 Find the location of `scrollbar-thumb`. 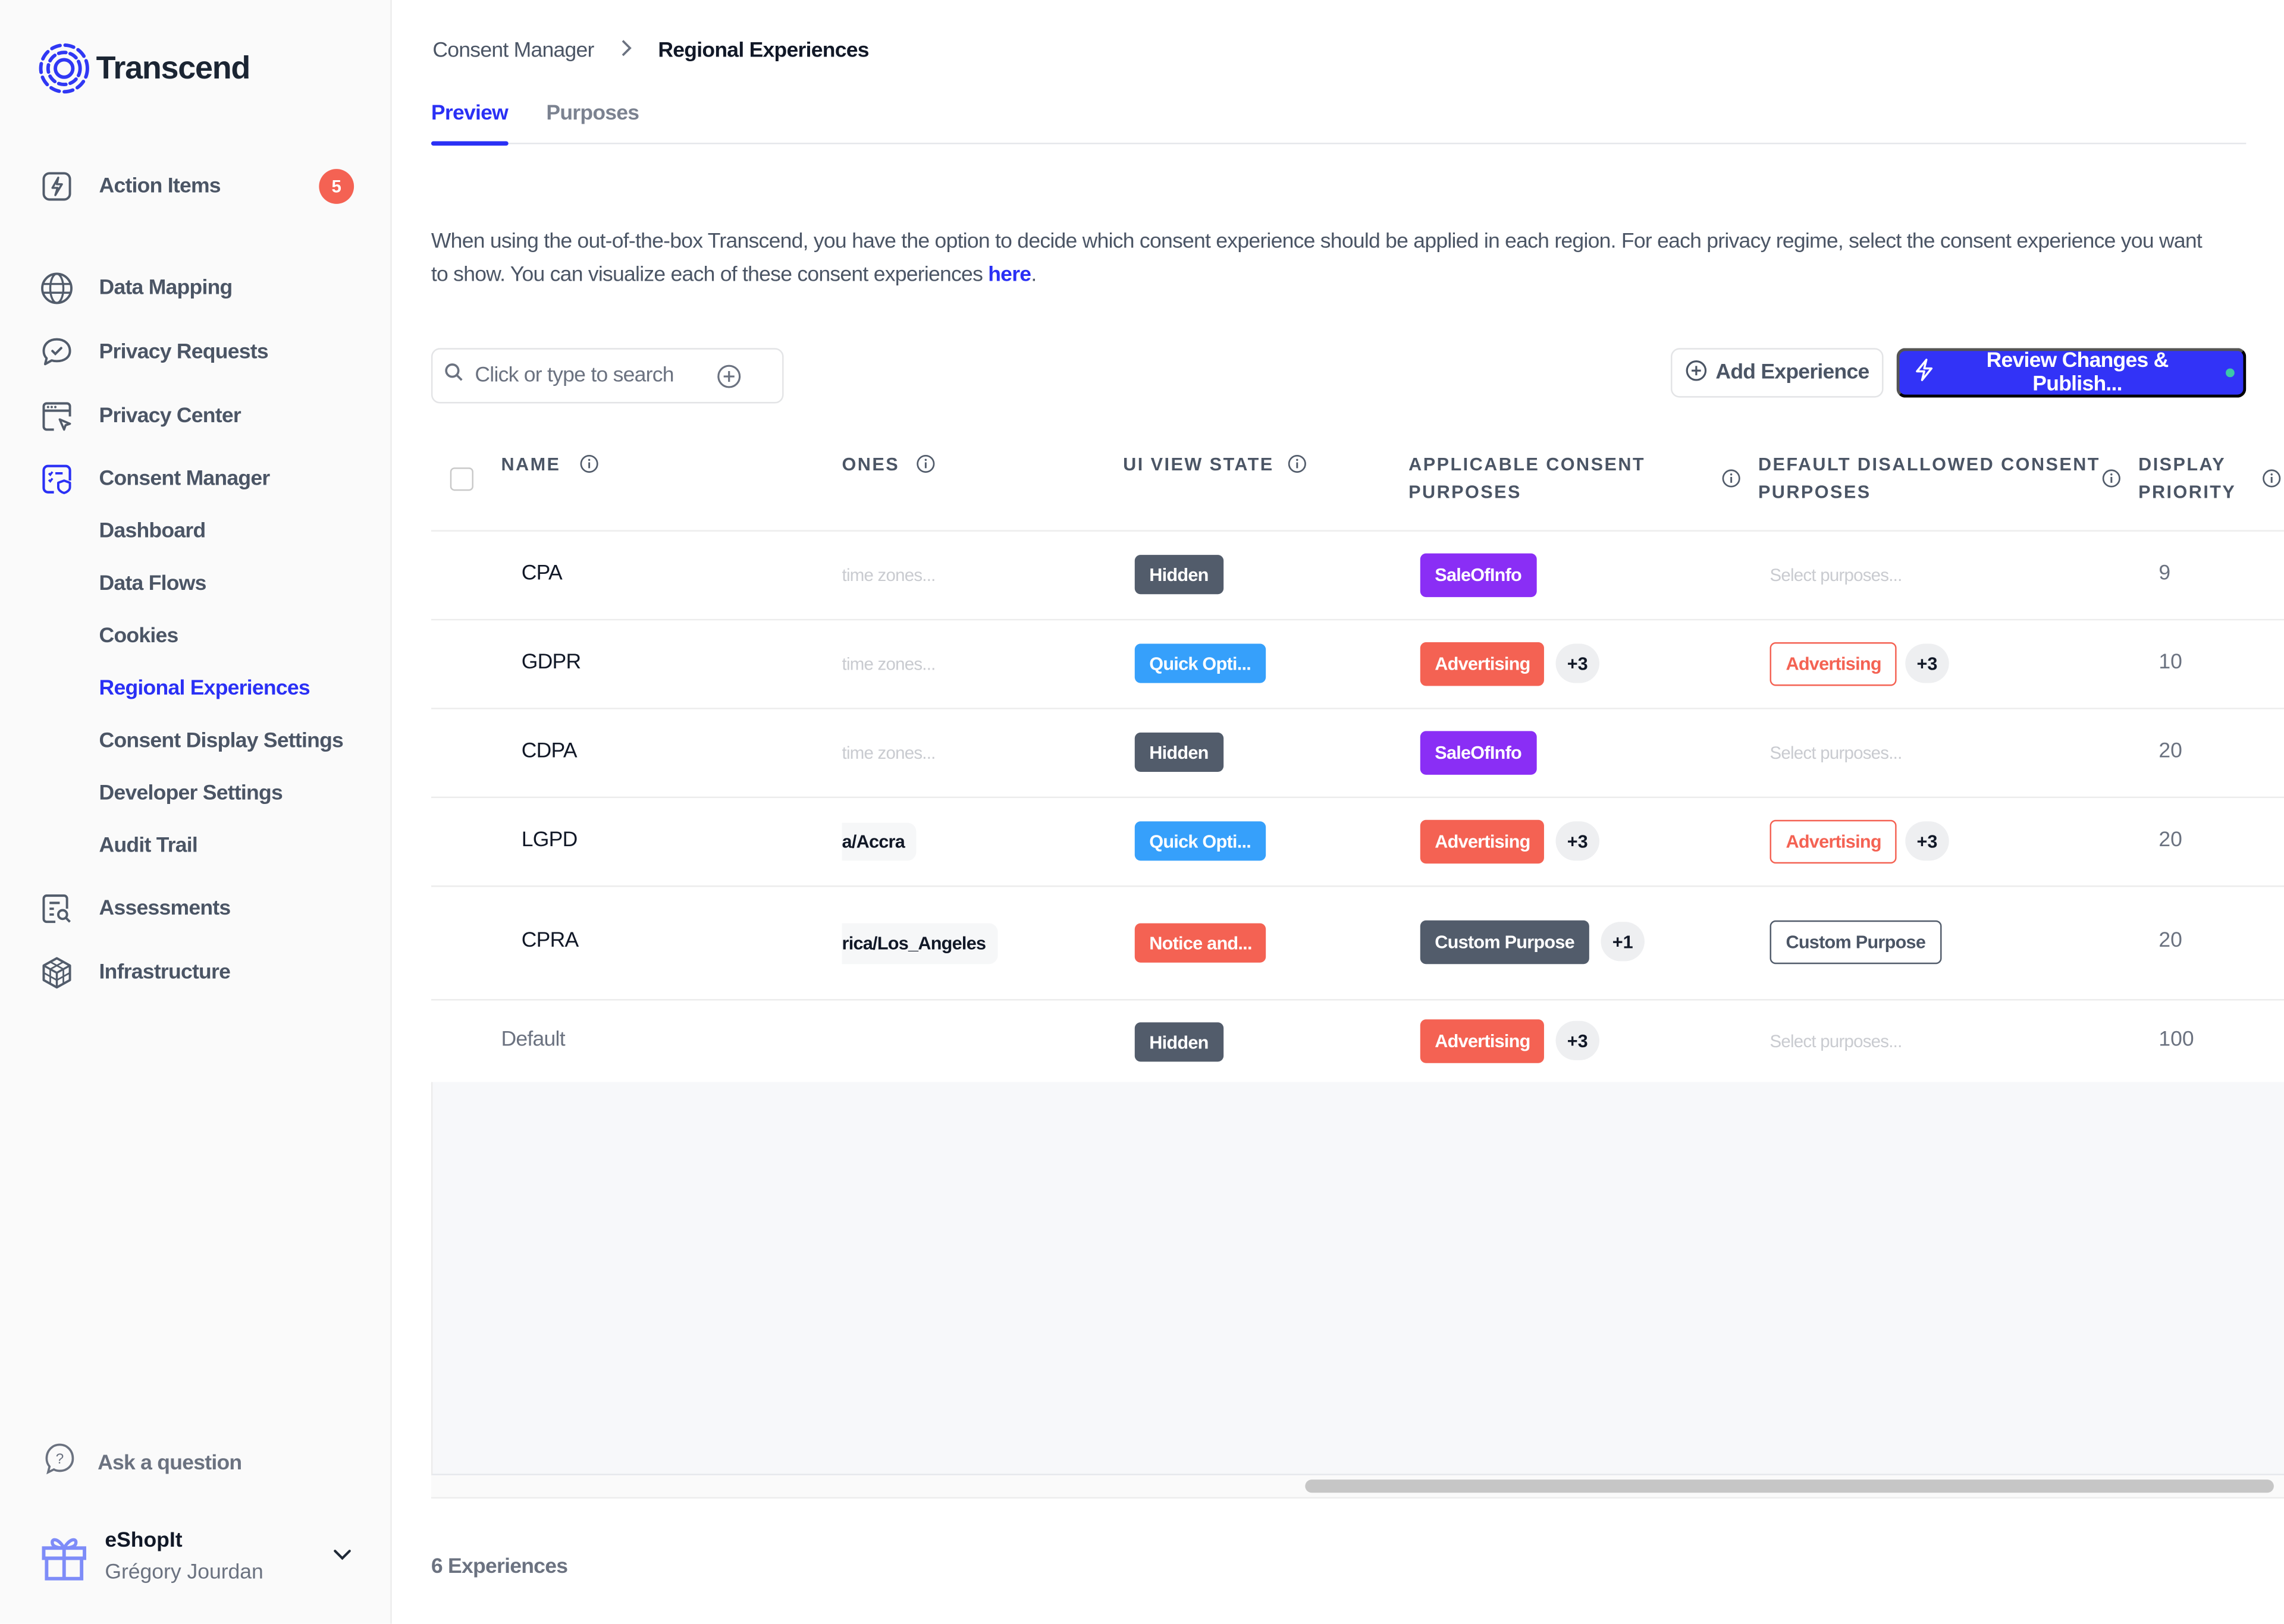

scrollbar-thumb is located at coordinates (1790, 1486).